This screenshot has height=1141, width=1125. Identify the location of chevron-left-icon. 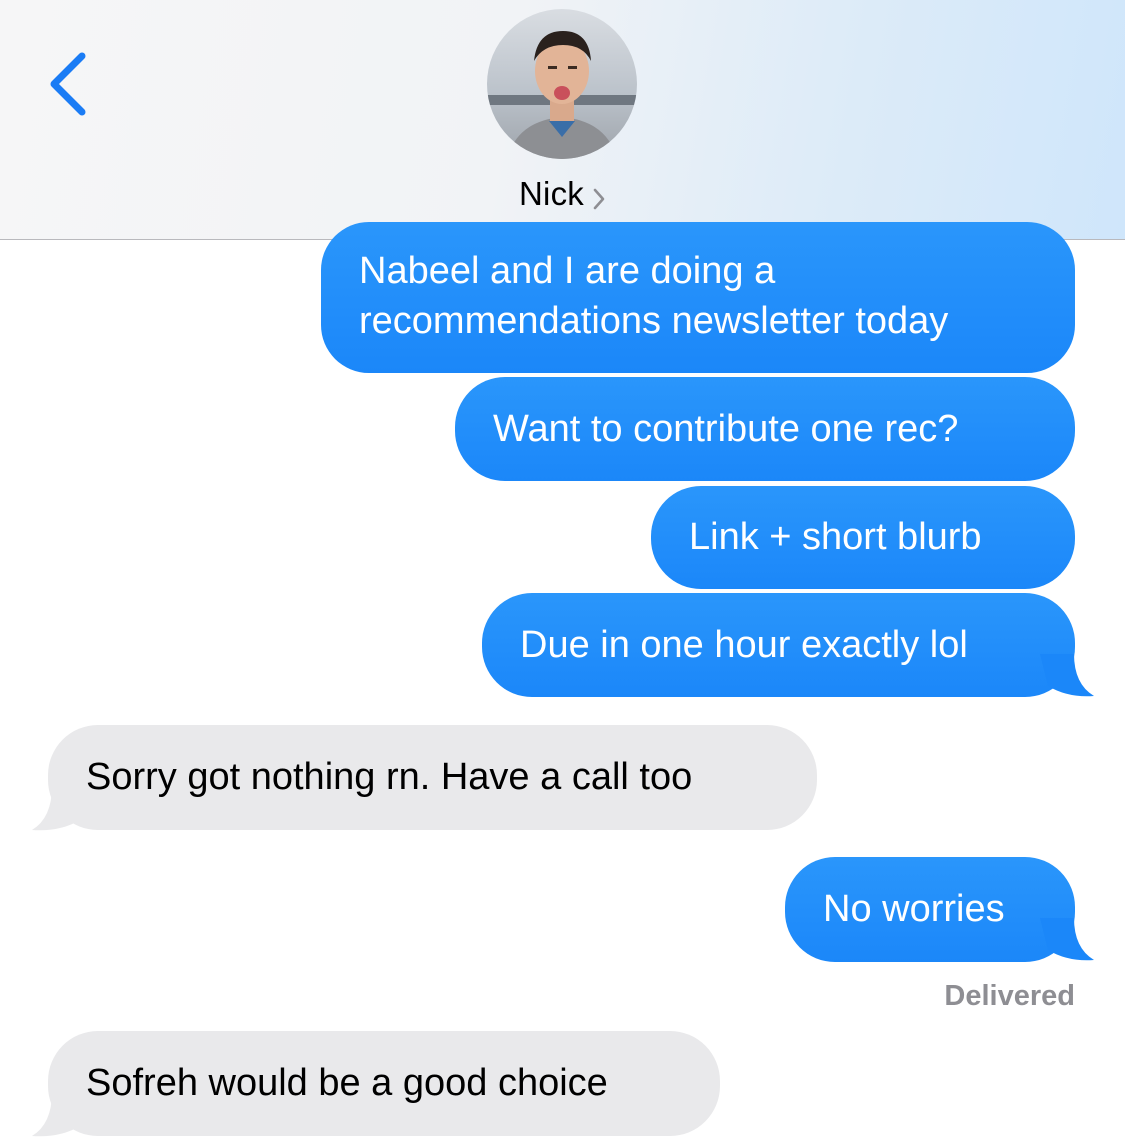
(68, 84).